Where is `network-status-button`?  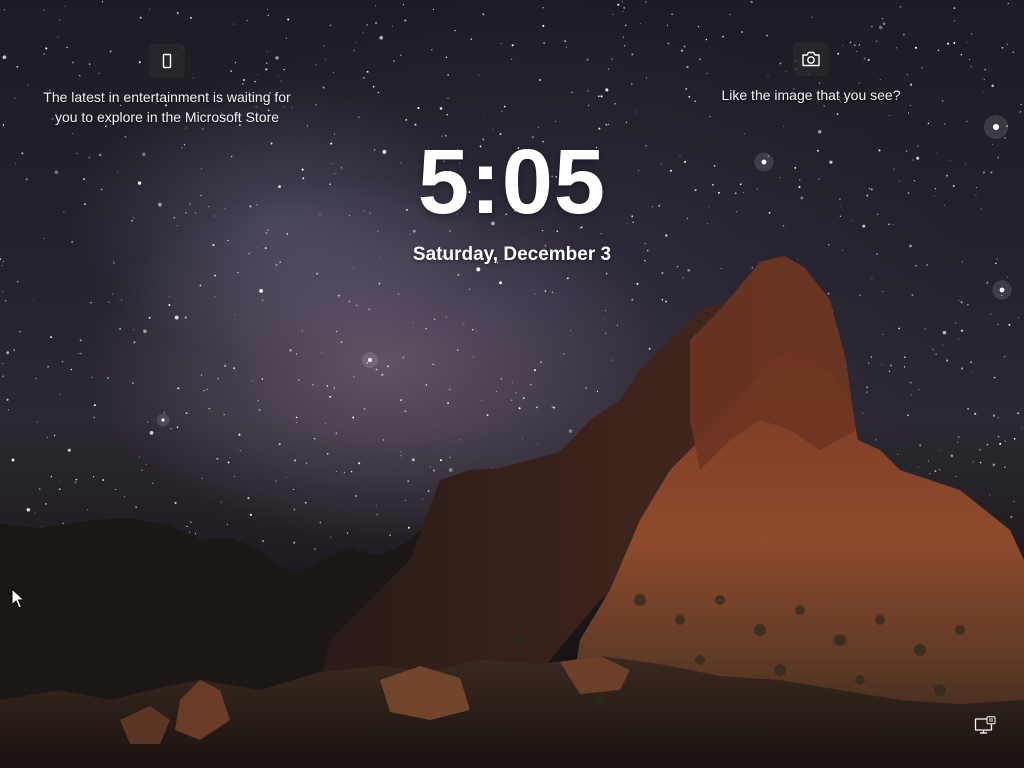
network-status-button is located at coordinates (985, 726).